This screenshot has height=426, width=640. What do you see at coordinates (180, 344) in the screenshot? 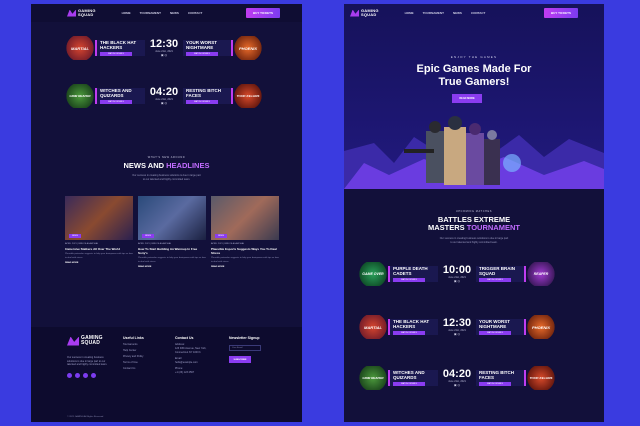
I see `contact-line: Address:` at bounding box center [180, 344].